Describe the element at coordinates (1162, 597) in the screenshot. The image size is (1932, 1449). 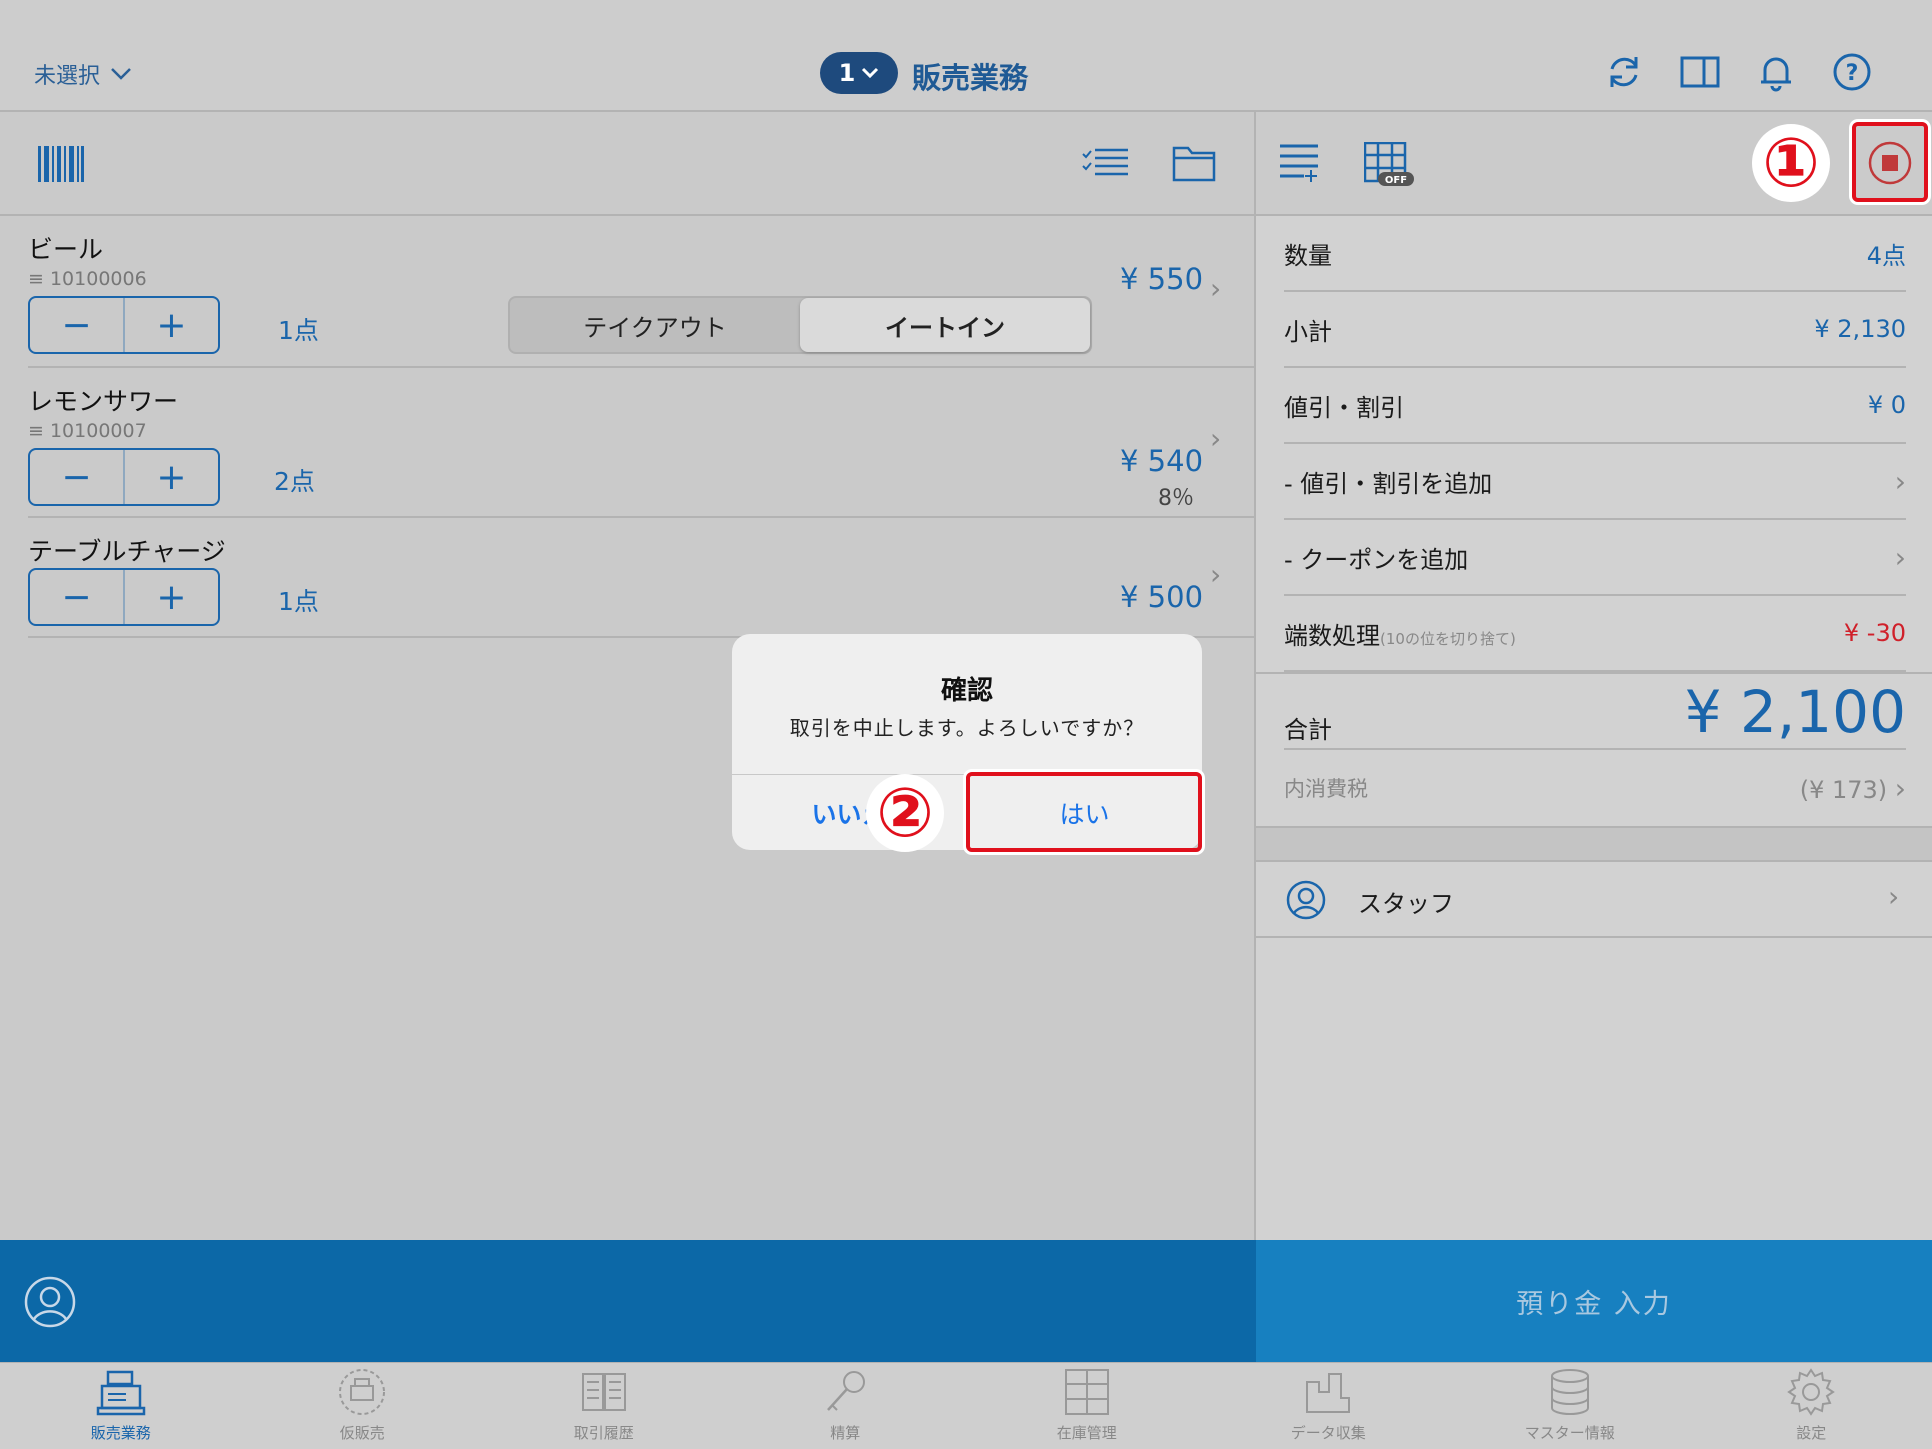
I see `item-price: ¥ 500` at that location.